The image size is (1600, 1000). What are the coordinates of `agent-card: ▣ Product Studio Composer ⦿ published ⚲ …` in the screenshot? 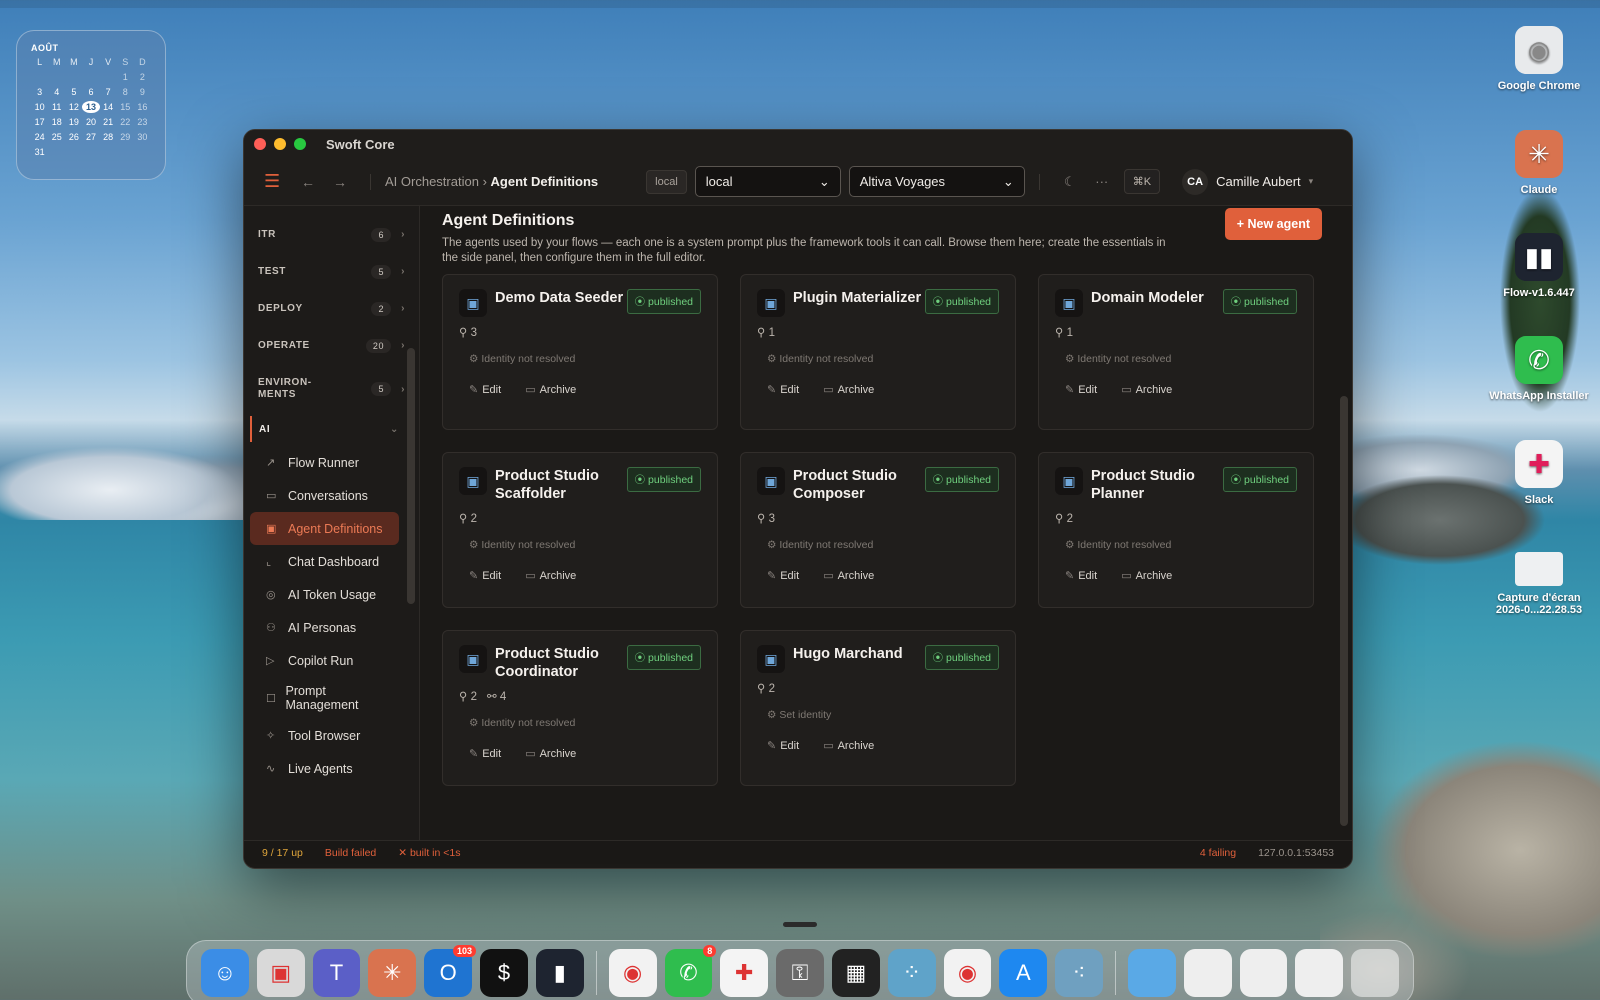 It's located at (878, 530).